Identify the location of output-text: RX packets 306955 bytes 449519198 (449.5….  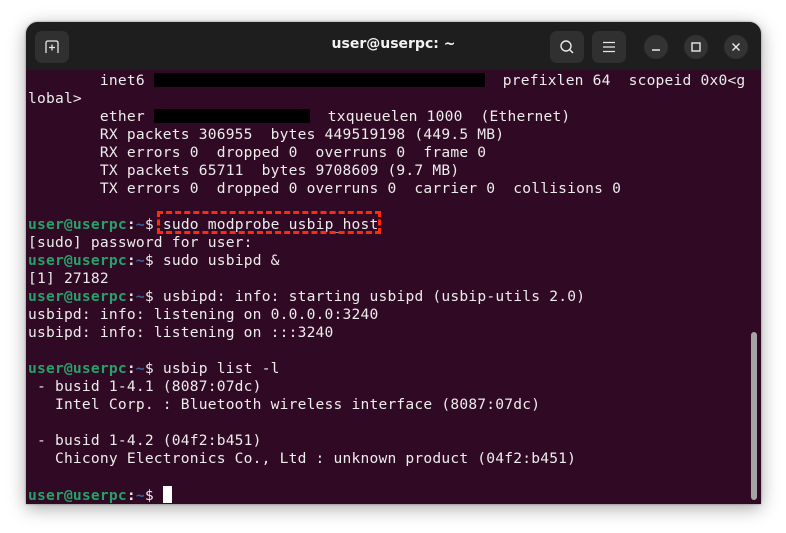
(266, 134).